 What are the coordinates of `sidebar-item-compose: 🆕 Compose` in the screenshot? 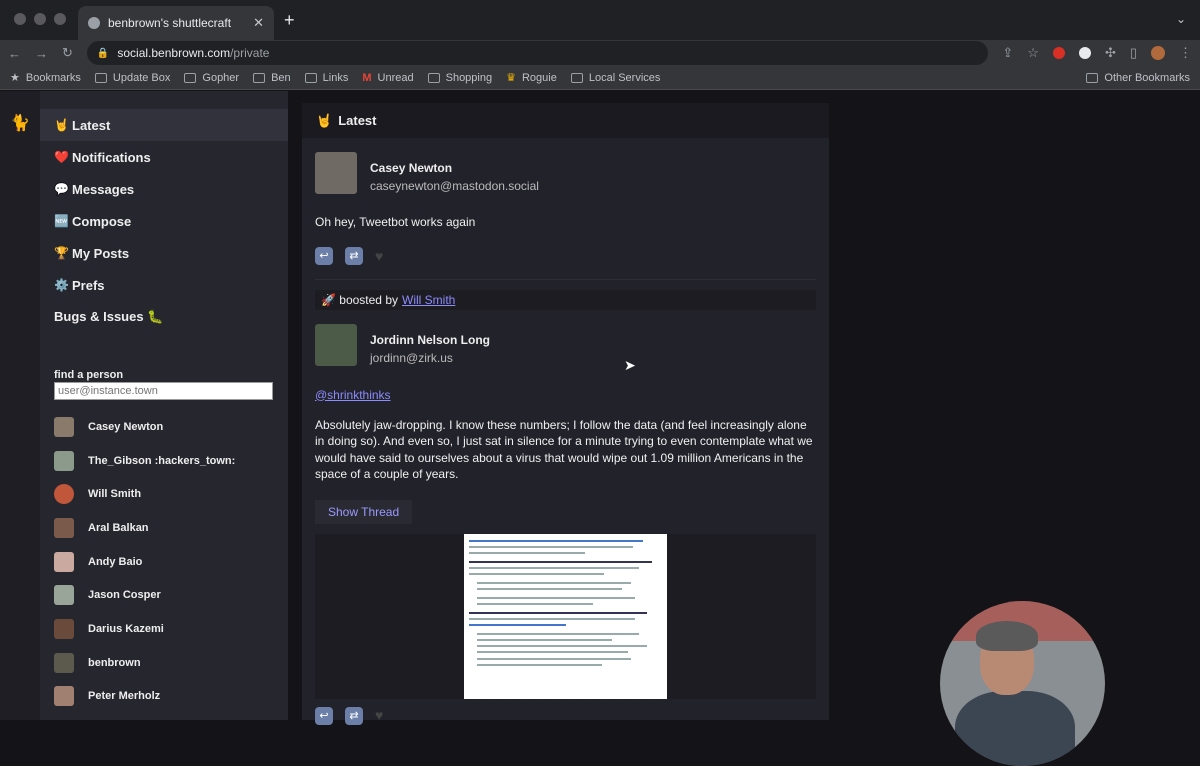 It's located at (164, 221).